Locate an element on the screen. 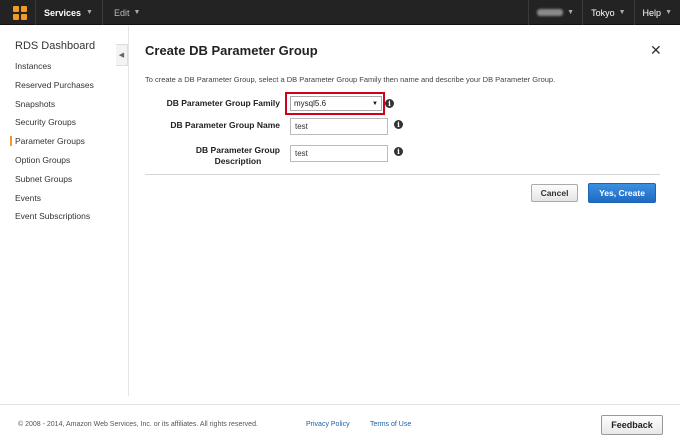  description-input: test is located at coordinates (339, 153).